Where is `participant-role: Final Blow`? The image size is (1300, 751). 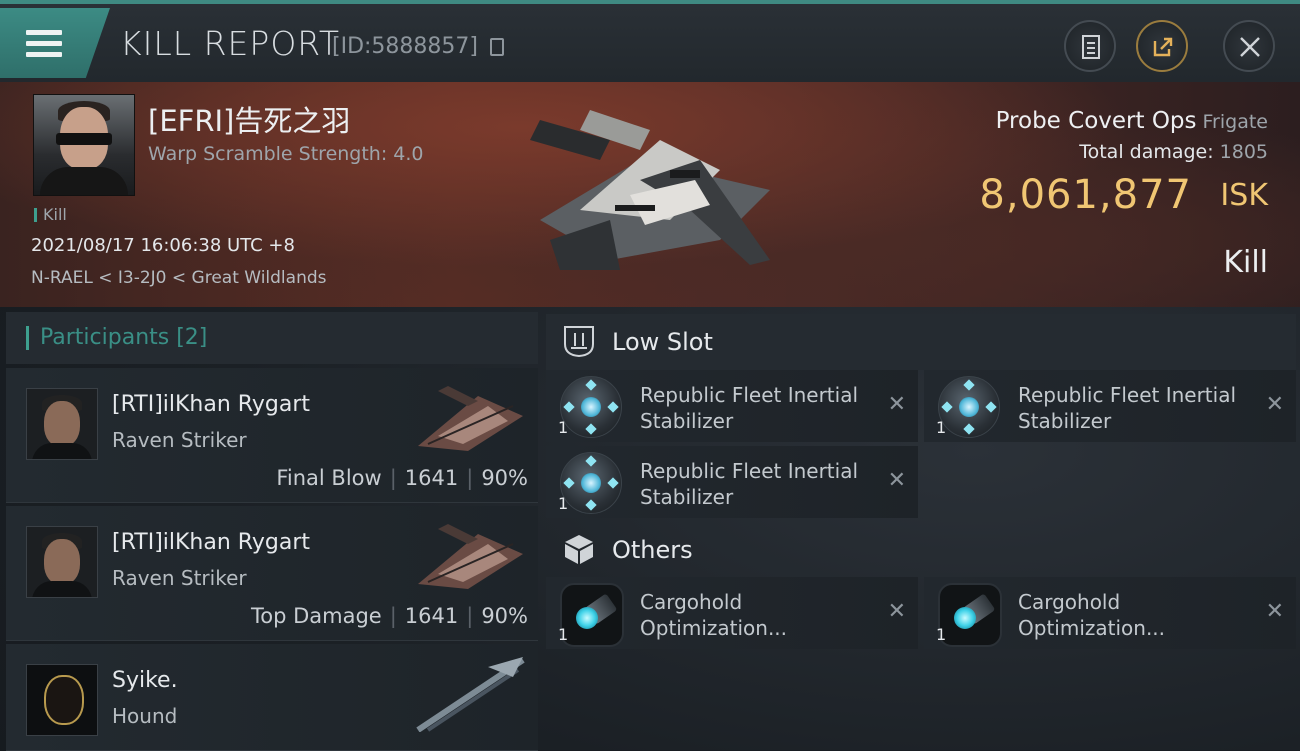 participant-role: Final Blow is located at coordinates (329, 478).